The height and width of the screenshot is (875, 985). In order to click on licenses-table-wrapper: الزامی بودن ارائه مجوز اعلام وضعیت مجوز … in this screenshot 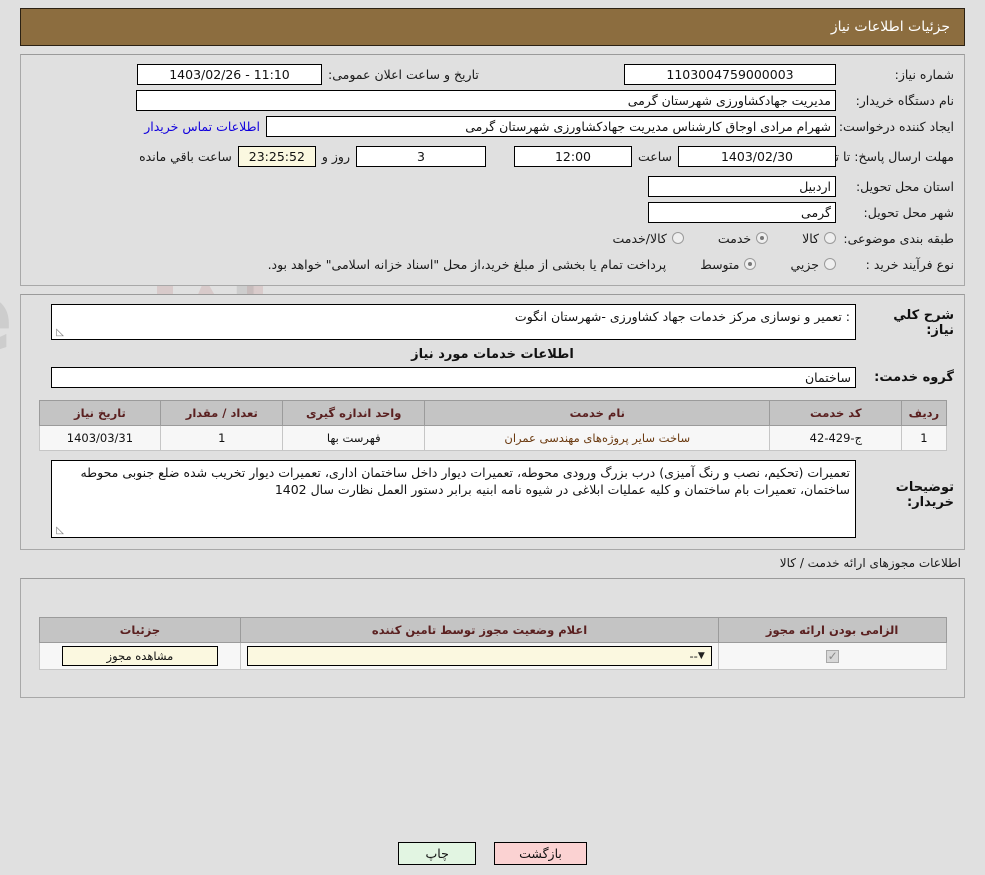, I will do `click(492, 643)`.